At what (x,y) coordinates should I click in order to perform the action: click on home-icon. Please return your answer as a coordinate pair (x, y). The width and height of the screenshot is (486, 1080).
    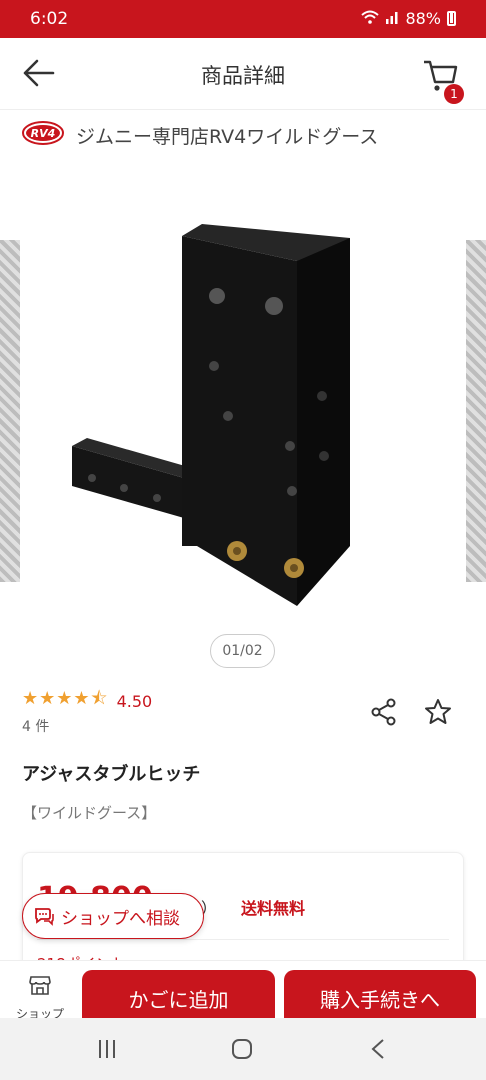
    Looking at the image, I should click on (242, 1049).